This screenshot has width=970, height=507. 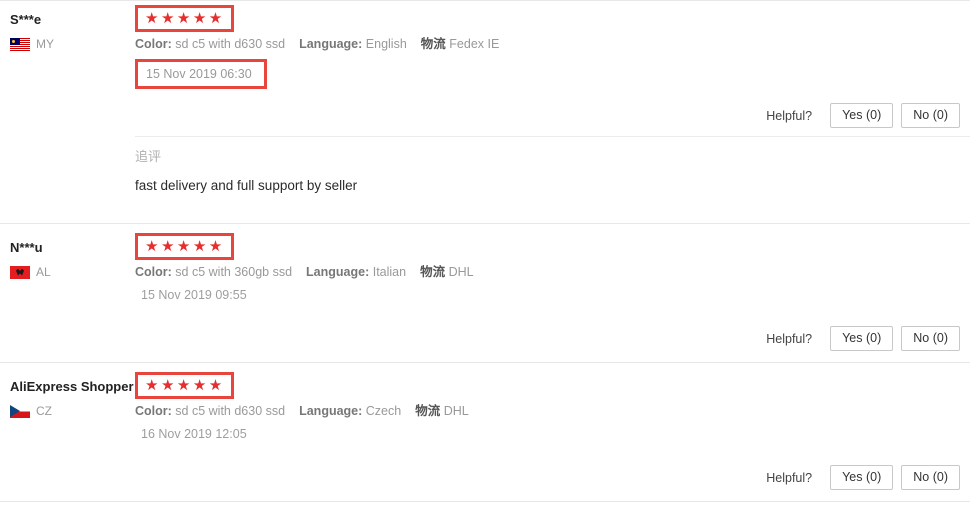 I want to click on followup-text: fast delivery and full support by seller, so click(x=246, y=185).